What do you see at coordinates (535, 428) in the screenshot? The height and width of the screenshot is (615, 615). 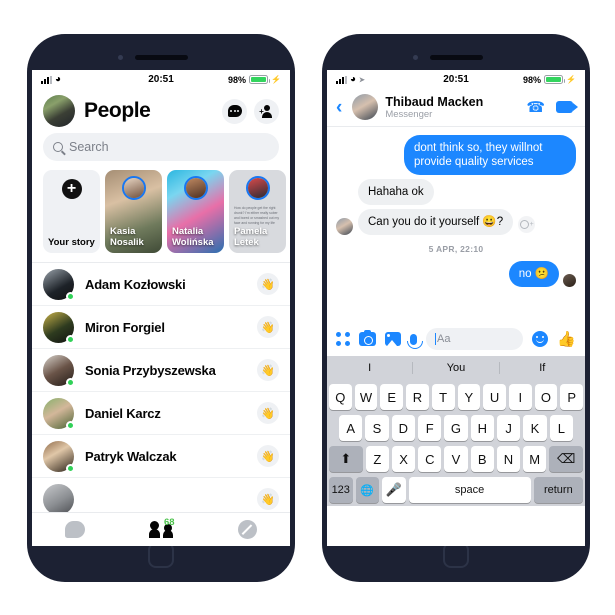 I see `key-k: K` at bounding box center [535, 428].